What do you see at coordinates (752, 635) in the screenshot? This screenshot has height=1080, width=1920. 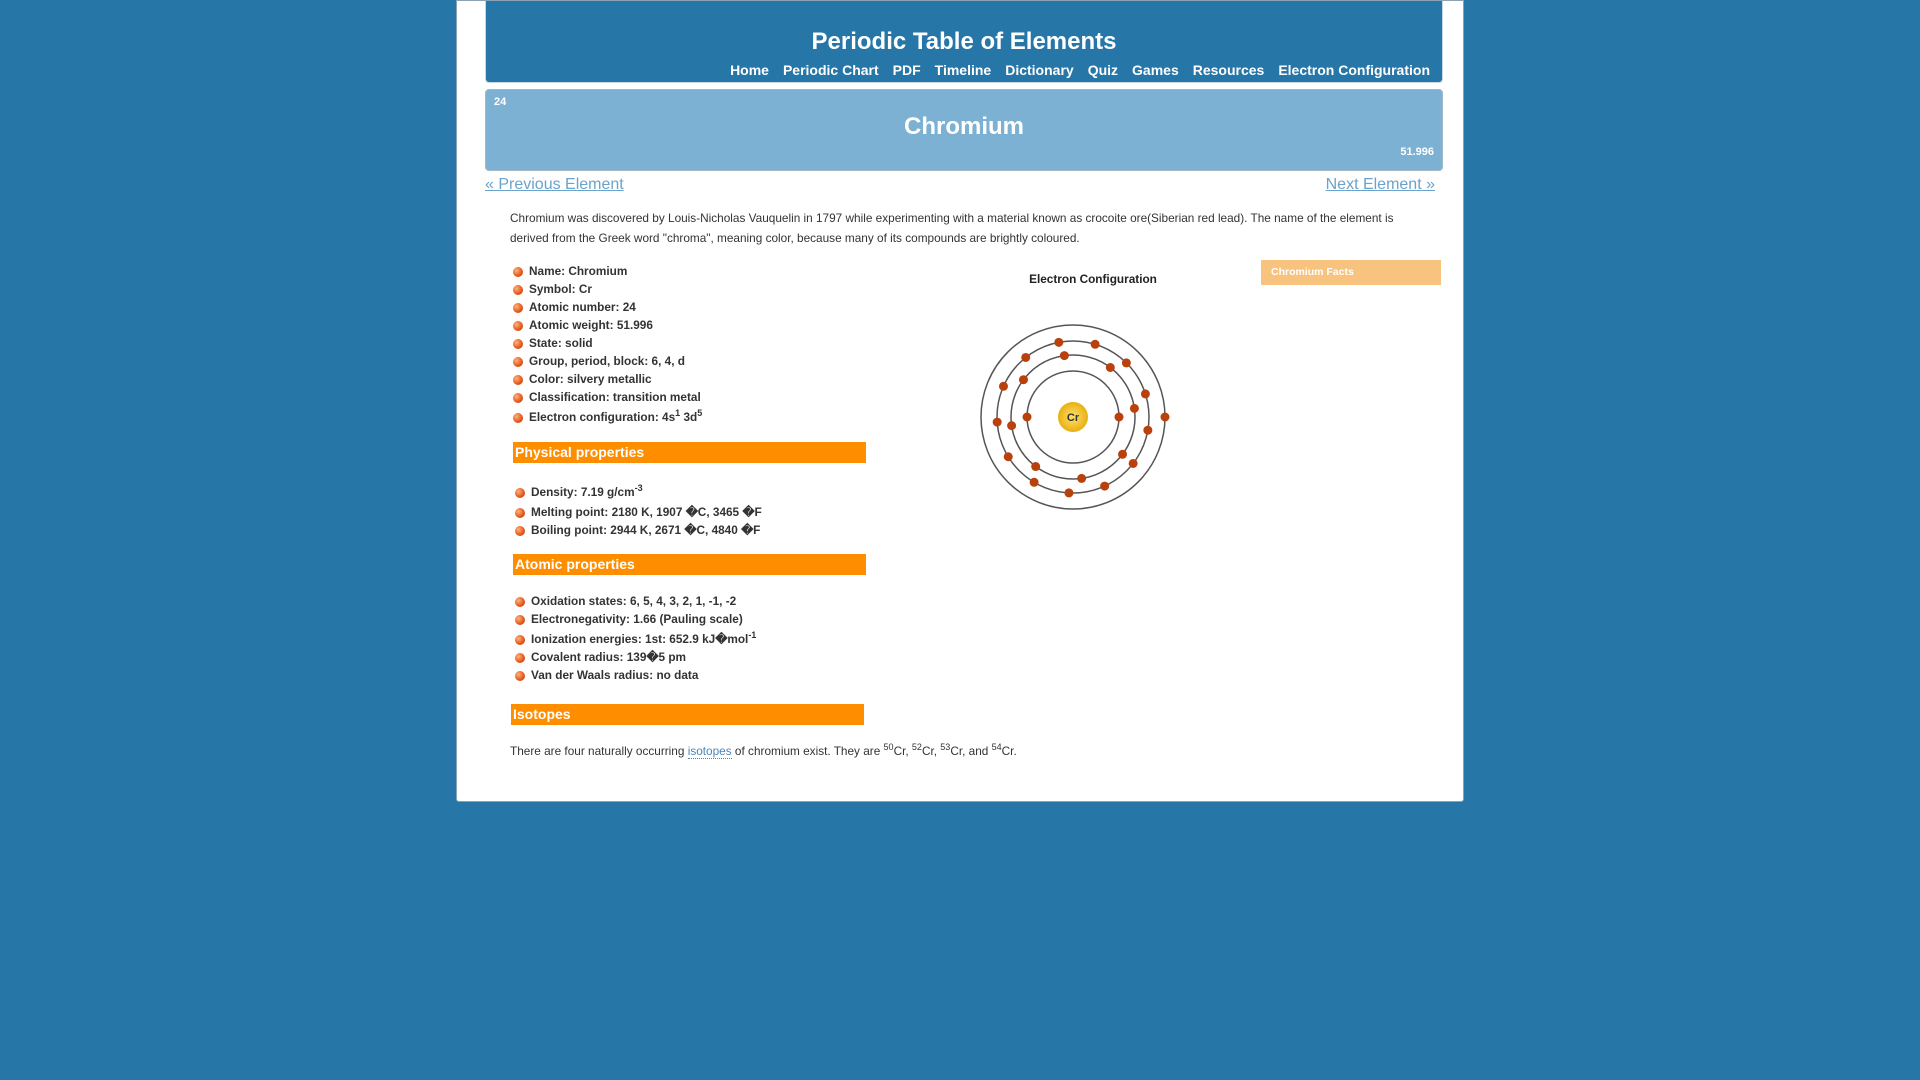 I see `atomic-property-superscript: -1` at bounding box center [752, 635].